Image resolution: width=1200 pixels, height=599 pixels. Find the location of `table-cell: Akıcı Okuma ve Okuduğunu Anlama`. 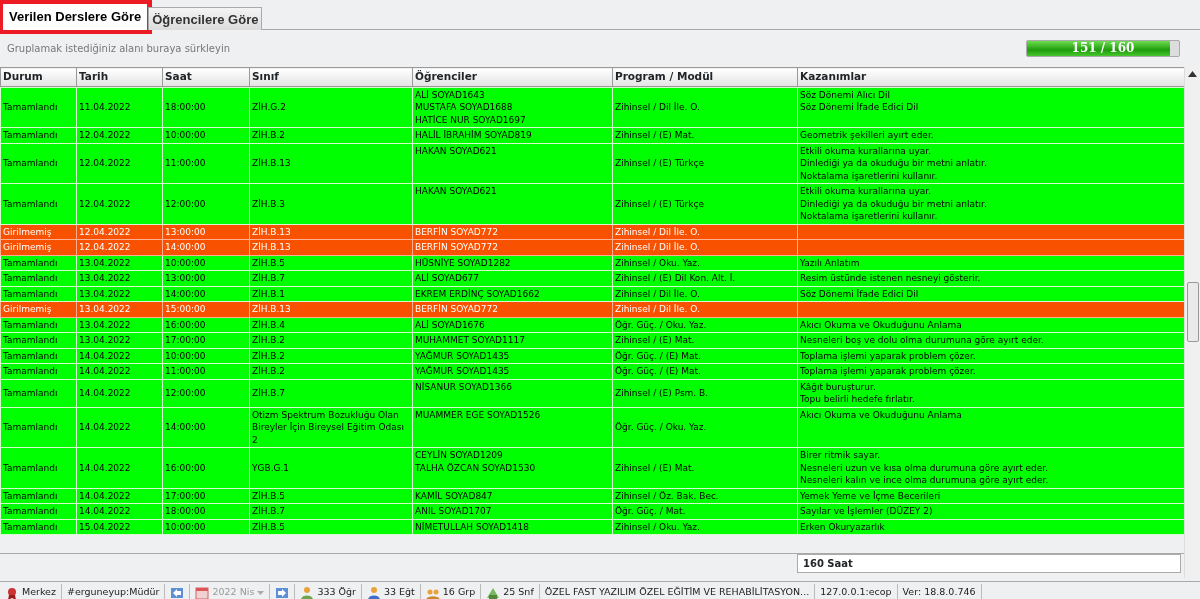

table-cell: Akıcı Okuma ve Okuduğunu Anlama is located at coordinates (990, 427).